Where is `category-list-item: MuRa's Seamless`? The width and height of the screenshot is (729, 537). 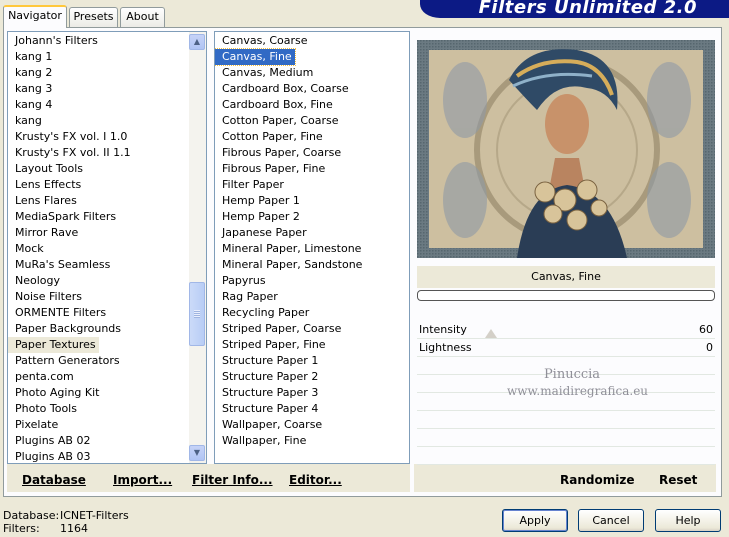 category-list-item: MuRa's Seamless is located at coordinates (59, 265).